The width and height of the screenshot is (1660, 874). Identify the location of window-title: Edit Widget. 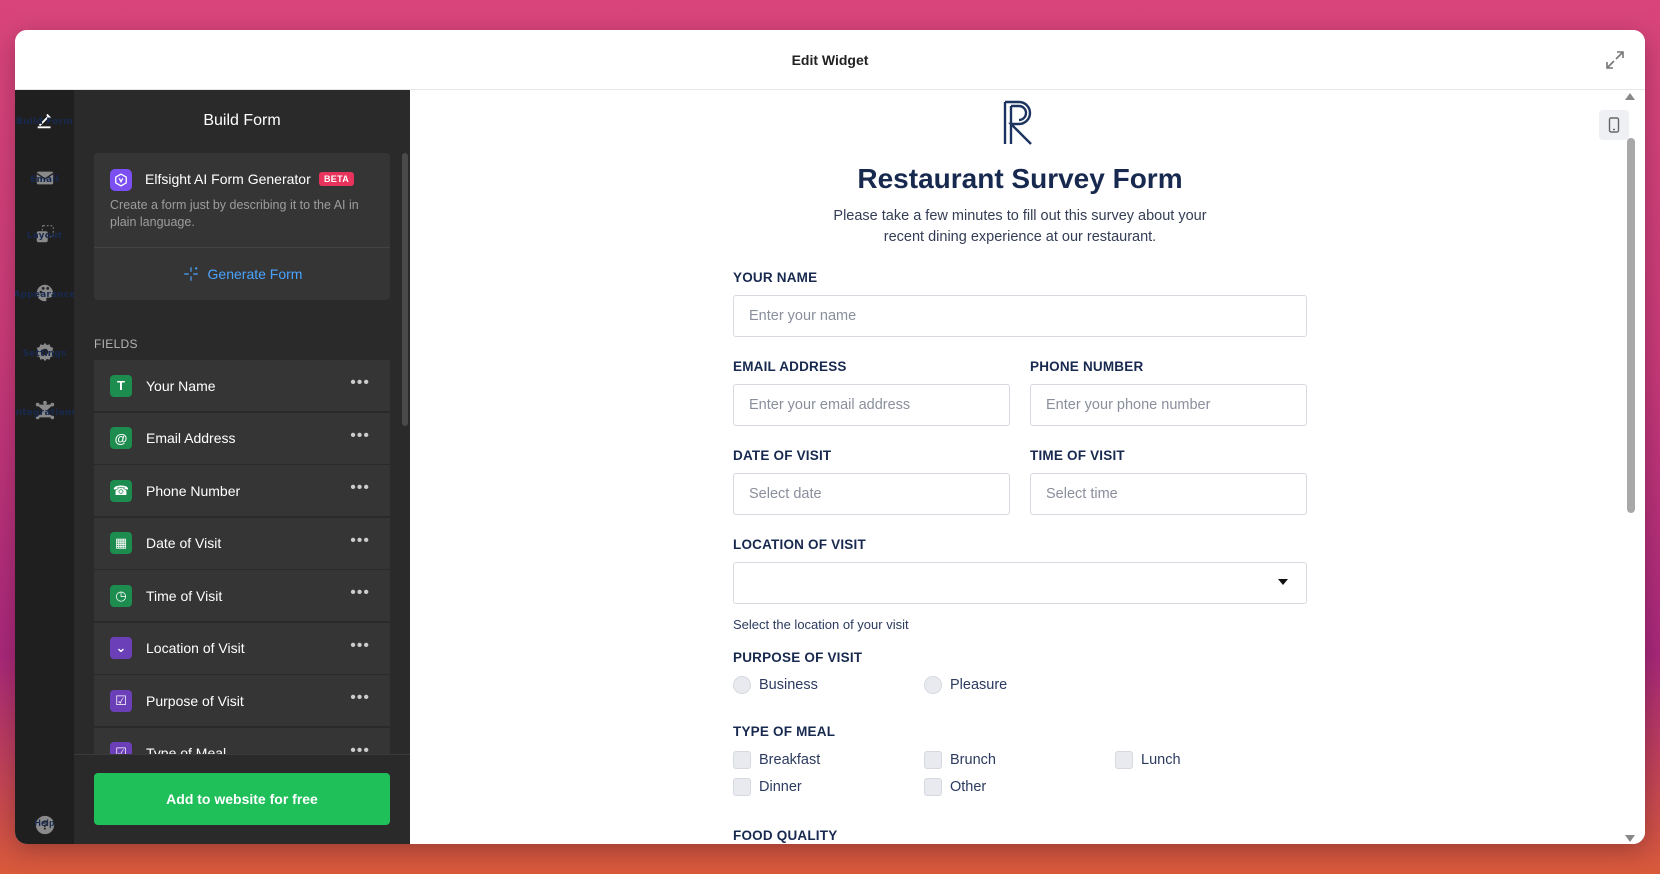
(830, 59).